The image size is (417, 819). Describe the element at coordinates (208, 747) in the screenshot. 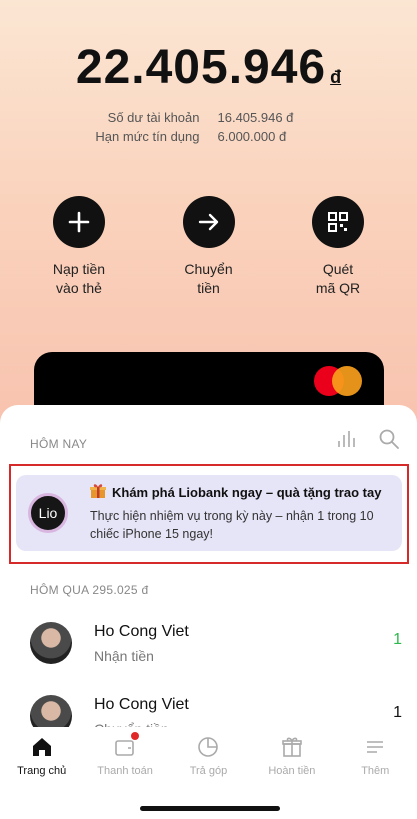

I see `pie-chart-icon` at that location.